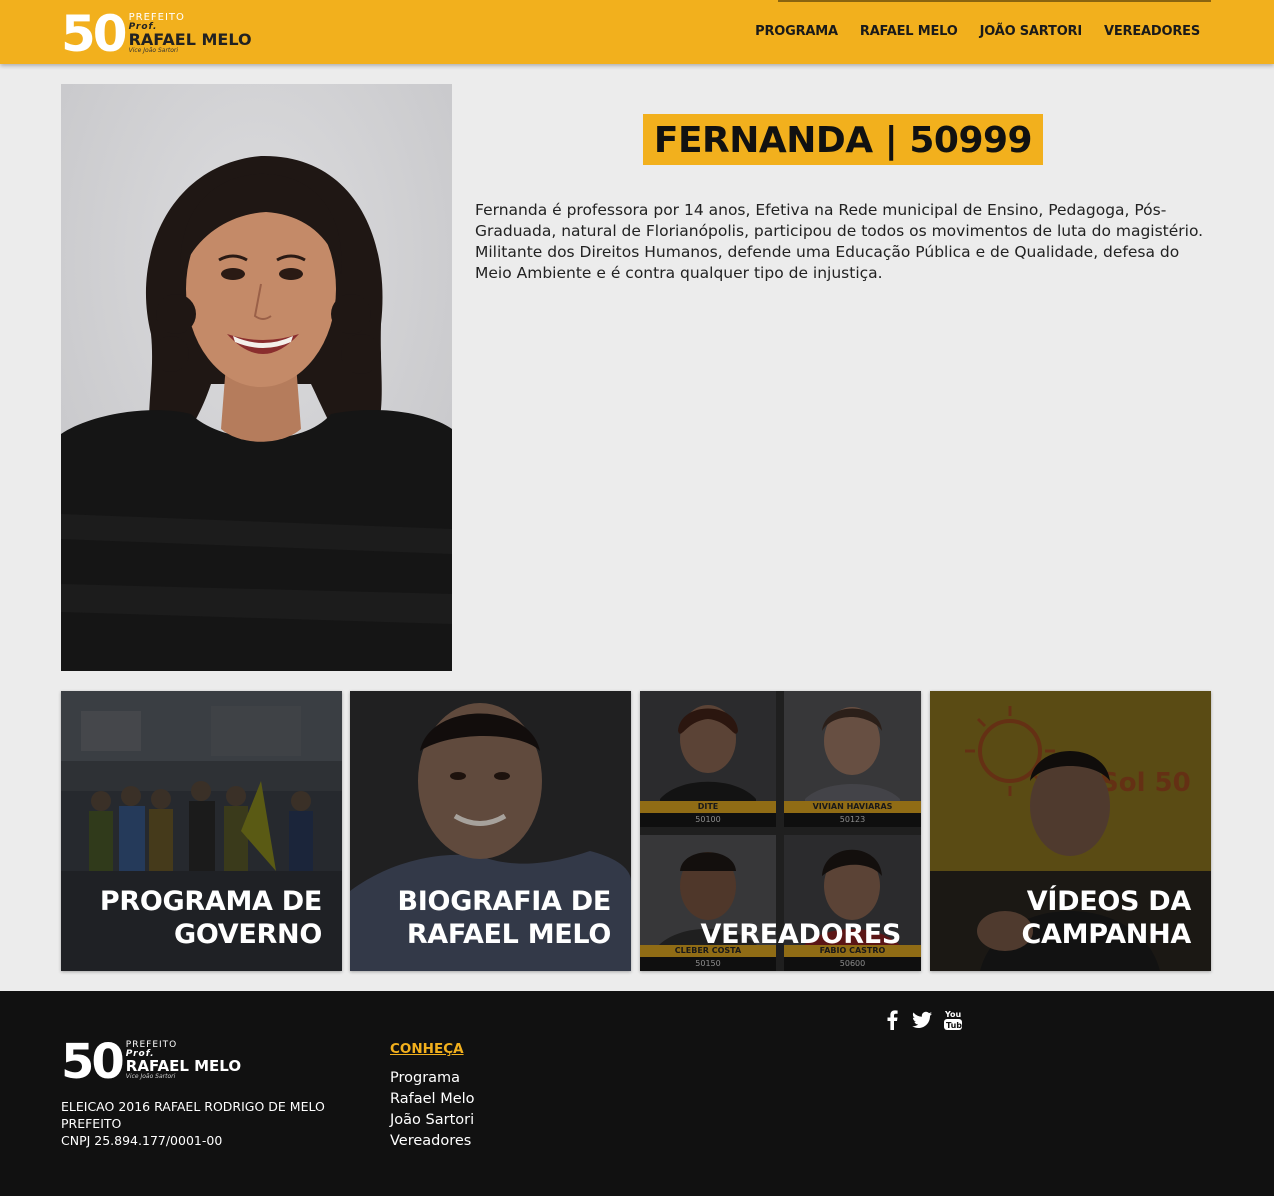  What do you see at coordinates (954, 1025) in the screenshot?
I see `svg-text: Tube` at bounding box center [954, 1025].